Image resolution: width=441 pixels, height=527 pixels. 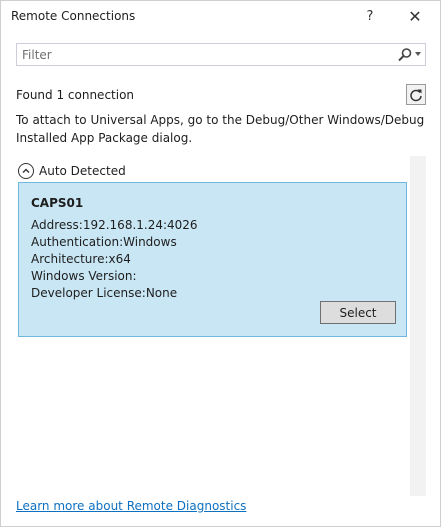 I want to click on connection-address: Address:192.168.1.24:4026, so click(x=114, y=225).